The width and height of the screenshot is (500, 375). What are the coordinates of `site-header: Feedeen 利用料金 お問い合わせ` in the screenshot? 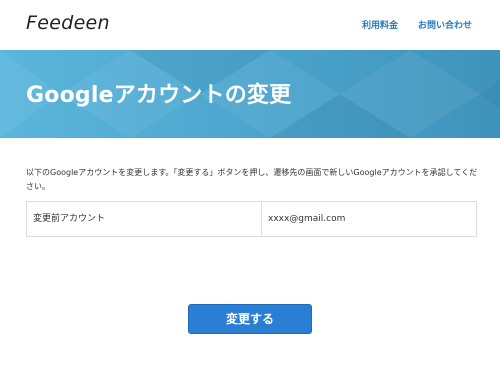 It's located at (250, 25).